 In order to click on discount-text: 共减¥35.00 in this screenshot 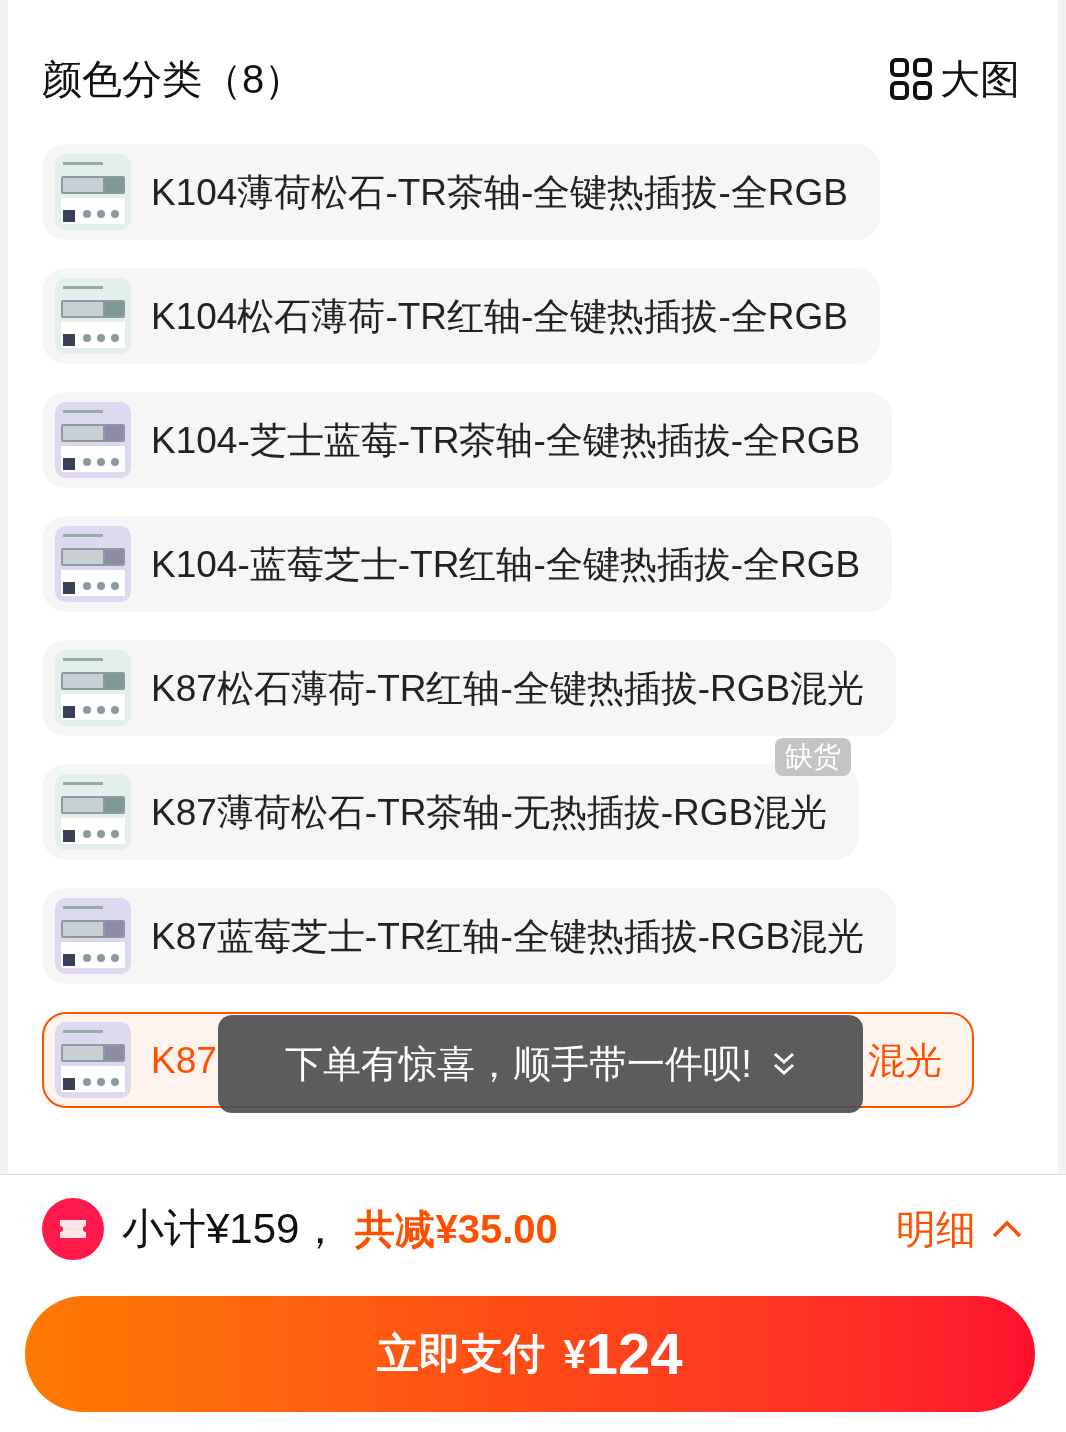, I will do `click(456, 1229)`.